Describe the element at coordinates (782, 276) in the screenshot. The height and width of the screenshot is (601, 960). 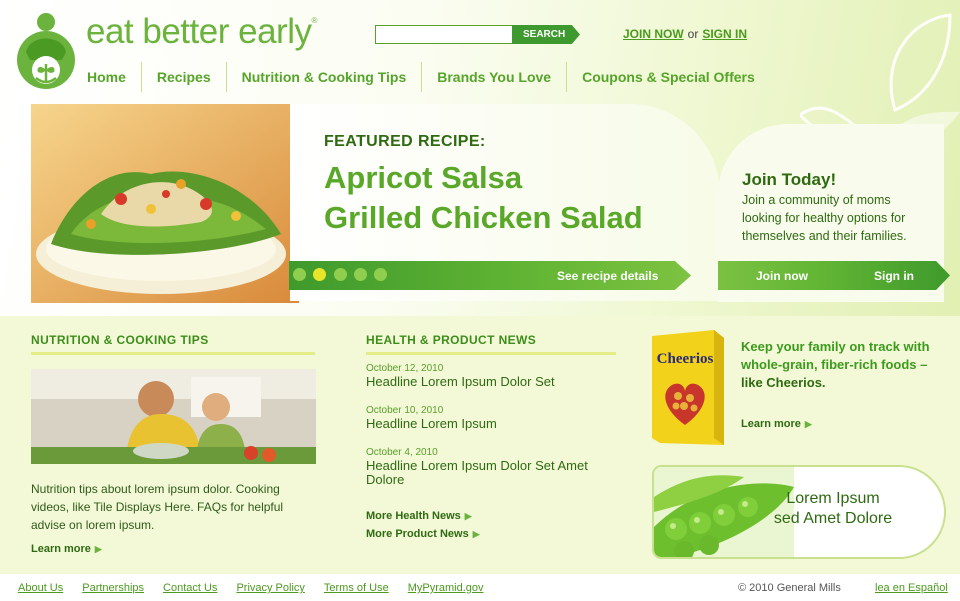
I see `join-now-button: Join now` at that location.